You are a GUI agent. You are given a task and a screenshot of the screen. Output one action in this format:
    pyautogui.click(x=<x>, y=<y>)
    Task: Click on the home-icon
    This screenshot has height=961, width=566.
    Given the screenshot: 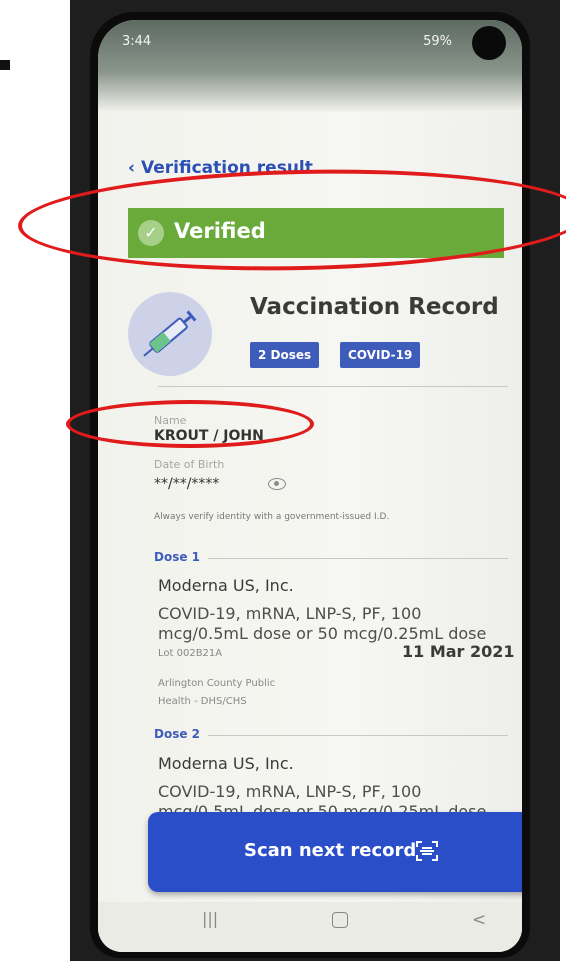 What is the action you would take?
    pyautogui.click(x=340, y=920)
    